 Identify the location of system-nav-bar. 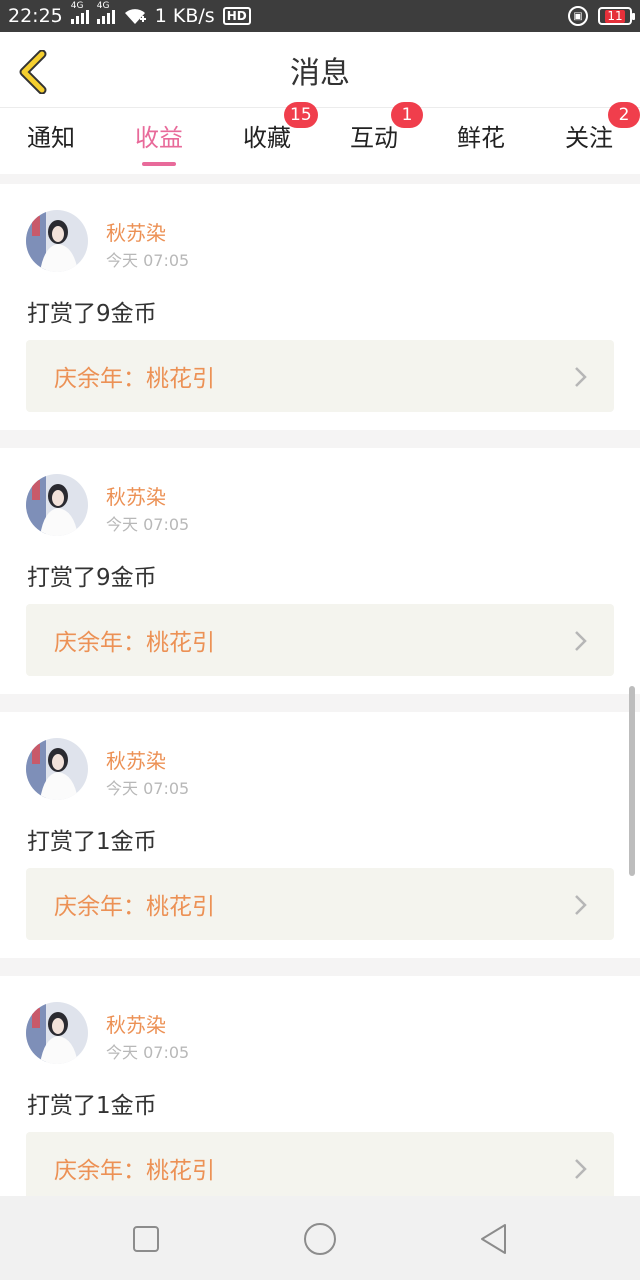
(320, 1238).